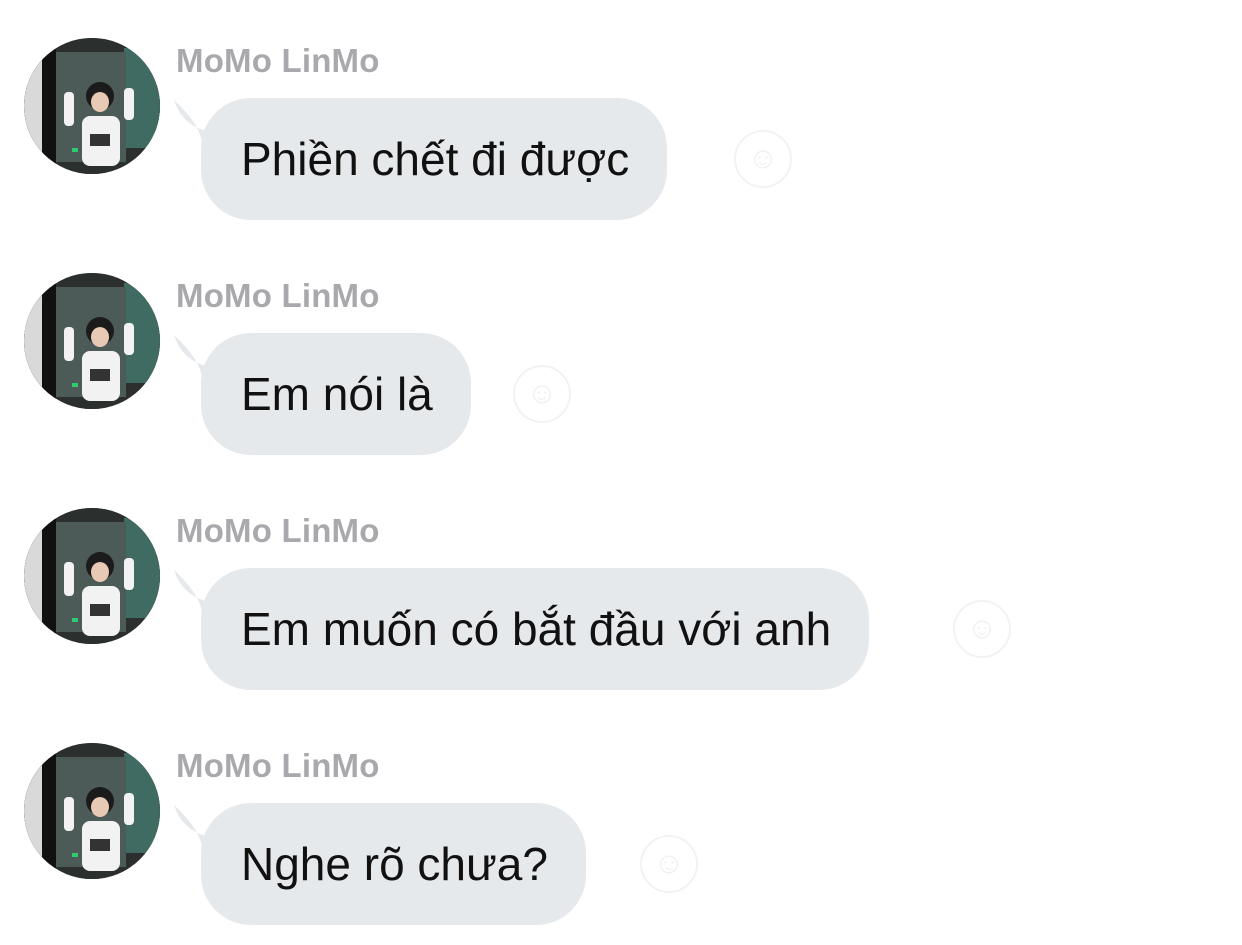 The image size is (1242, 945). I want to click on message-bubble: Em muốn có bắt đầu với anh, so click(535, 629).